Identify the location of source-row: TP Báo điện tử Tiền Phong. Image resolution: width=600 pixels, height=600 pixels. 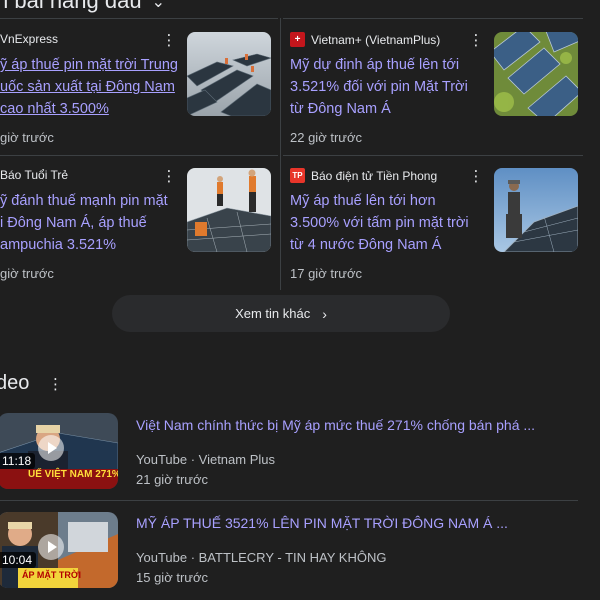
(363, 175).